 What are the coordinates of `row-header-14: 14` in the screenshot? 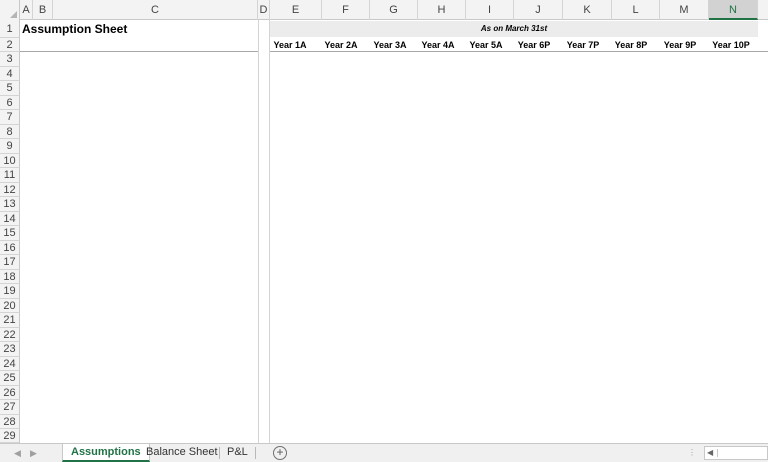 It's located at (10, 218).